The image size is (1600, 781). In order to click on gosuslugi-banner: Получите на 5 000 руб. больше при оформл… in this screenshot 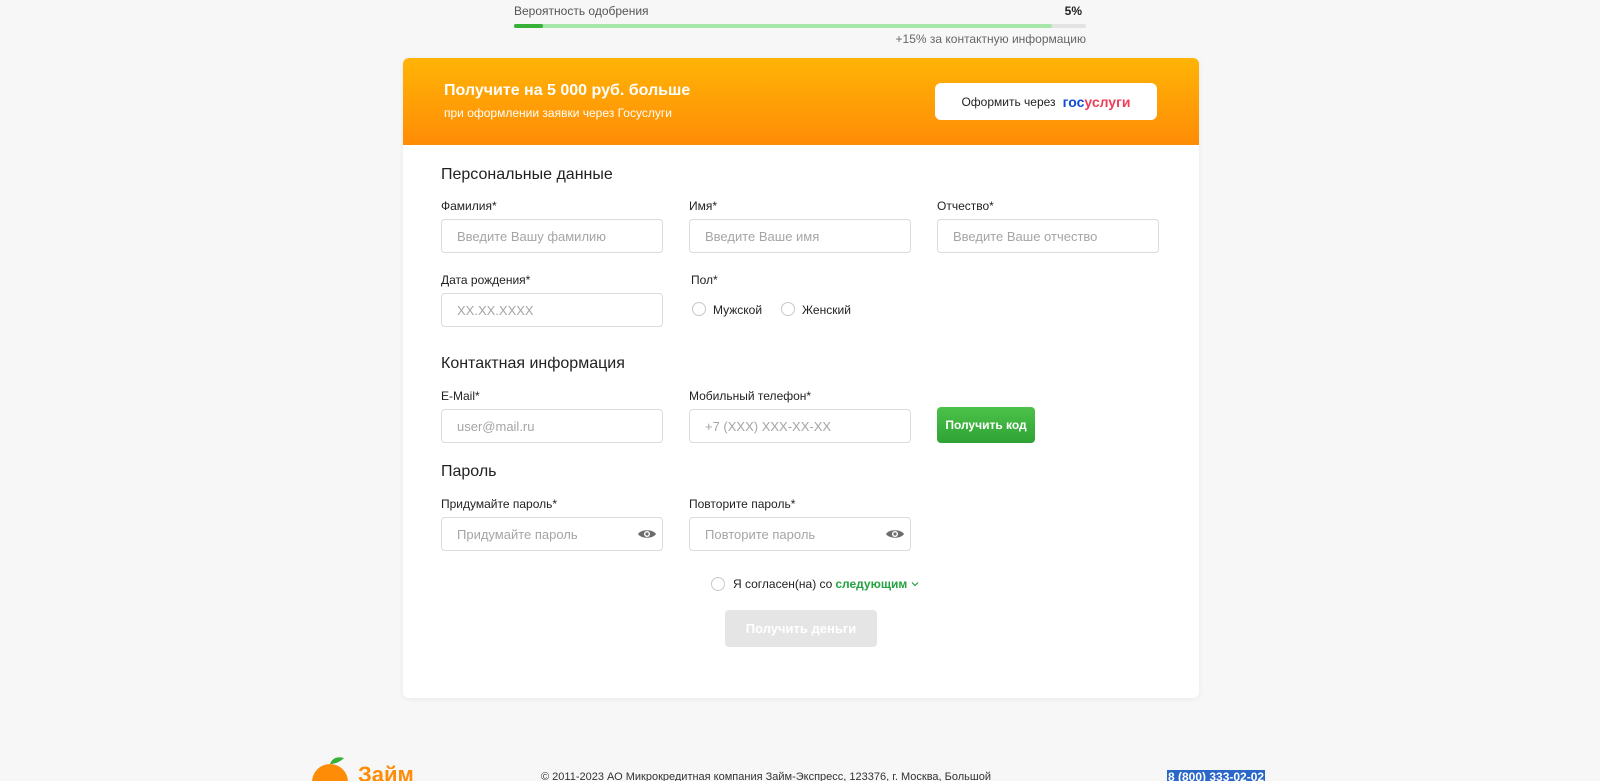, I will do `click(801, 101)`.